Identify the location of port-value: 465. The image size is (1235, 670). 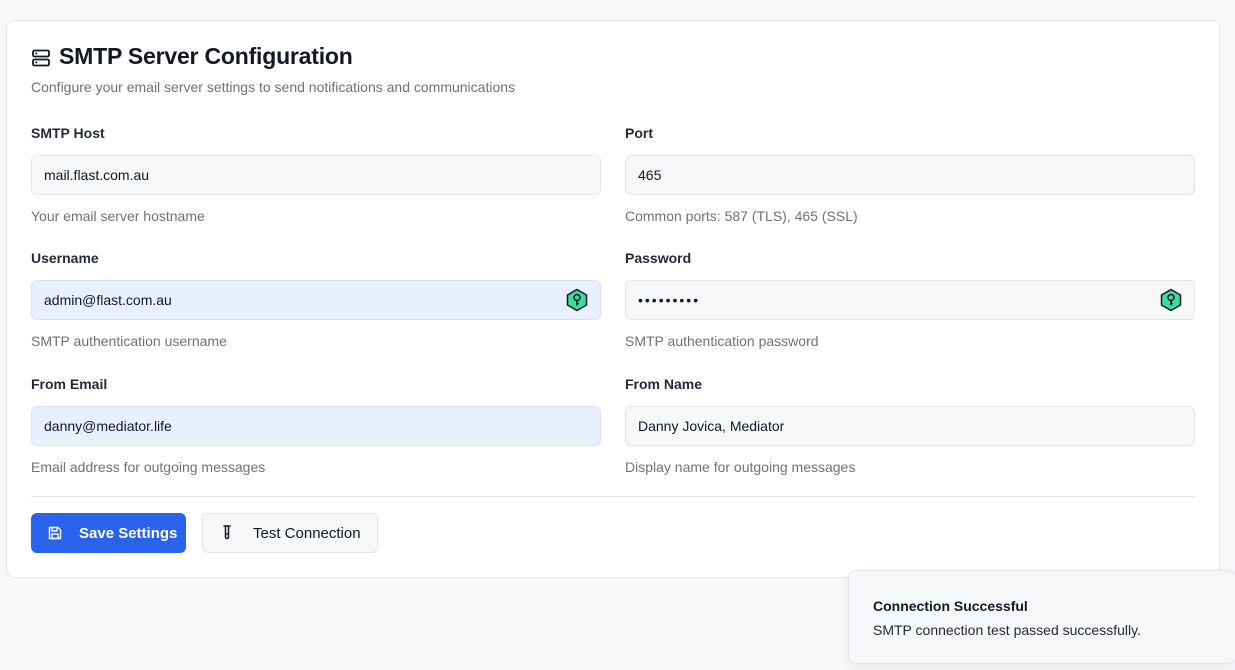
(650, 175).